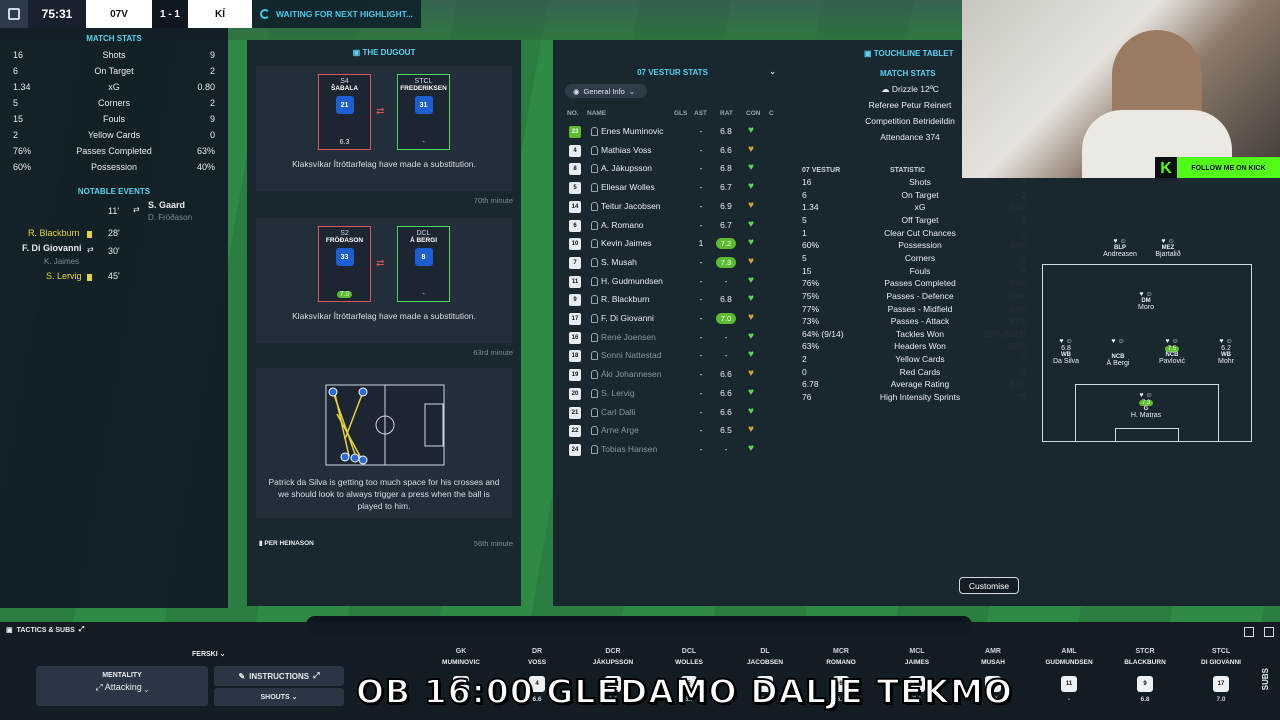  I want to click on player-name: Mohr, so click(1226, 361).